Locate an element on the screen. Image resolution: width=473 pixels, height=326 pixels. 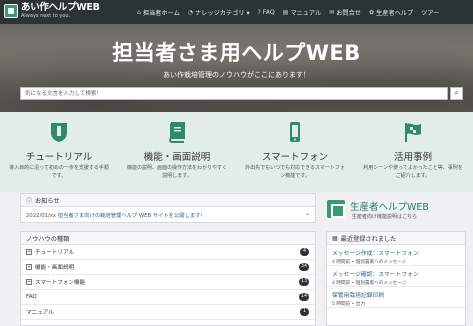
list-item: メッセージ確認：スマートフォン 4 時間前 • 個別農家へのメッセージ is located at coordinates (396, 276).